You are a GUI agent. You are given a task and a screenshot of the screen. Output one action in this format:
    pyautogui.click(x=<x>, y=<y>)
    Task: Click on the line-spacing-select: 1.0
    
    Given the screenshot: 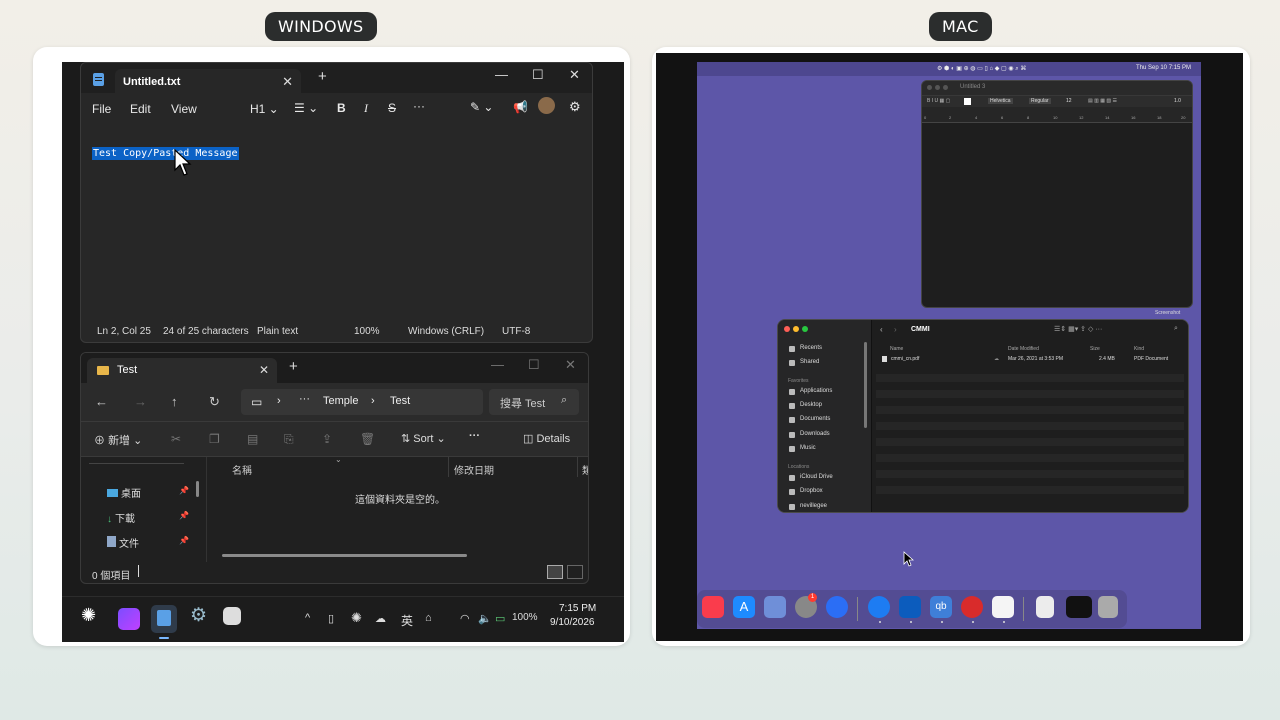 What is the action you would take?
    pyautogui.click(x=1177, y=101)
    